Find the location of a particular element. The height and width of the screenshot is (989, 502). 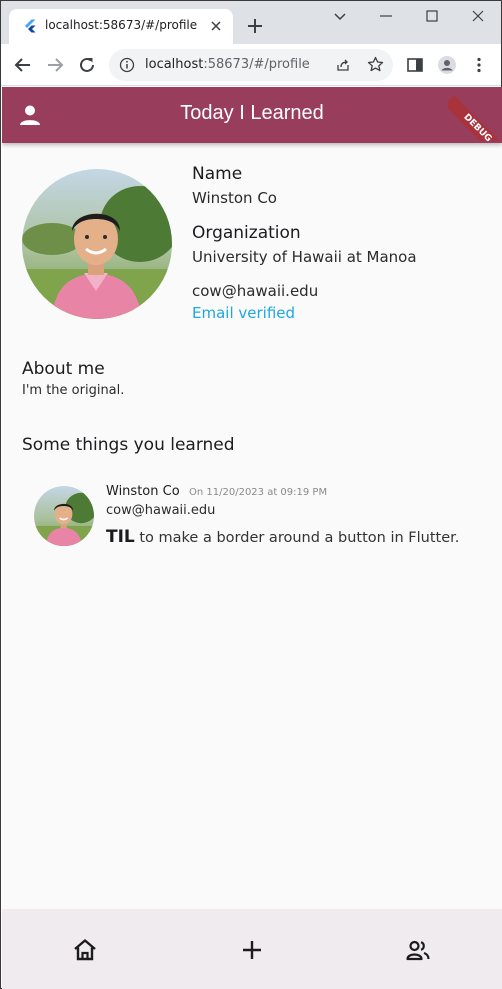

minimize-icon is located at coordinates (386, 16).